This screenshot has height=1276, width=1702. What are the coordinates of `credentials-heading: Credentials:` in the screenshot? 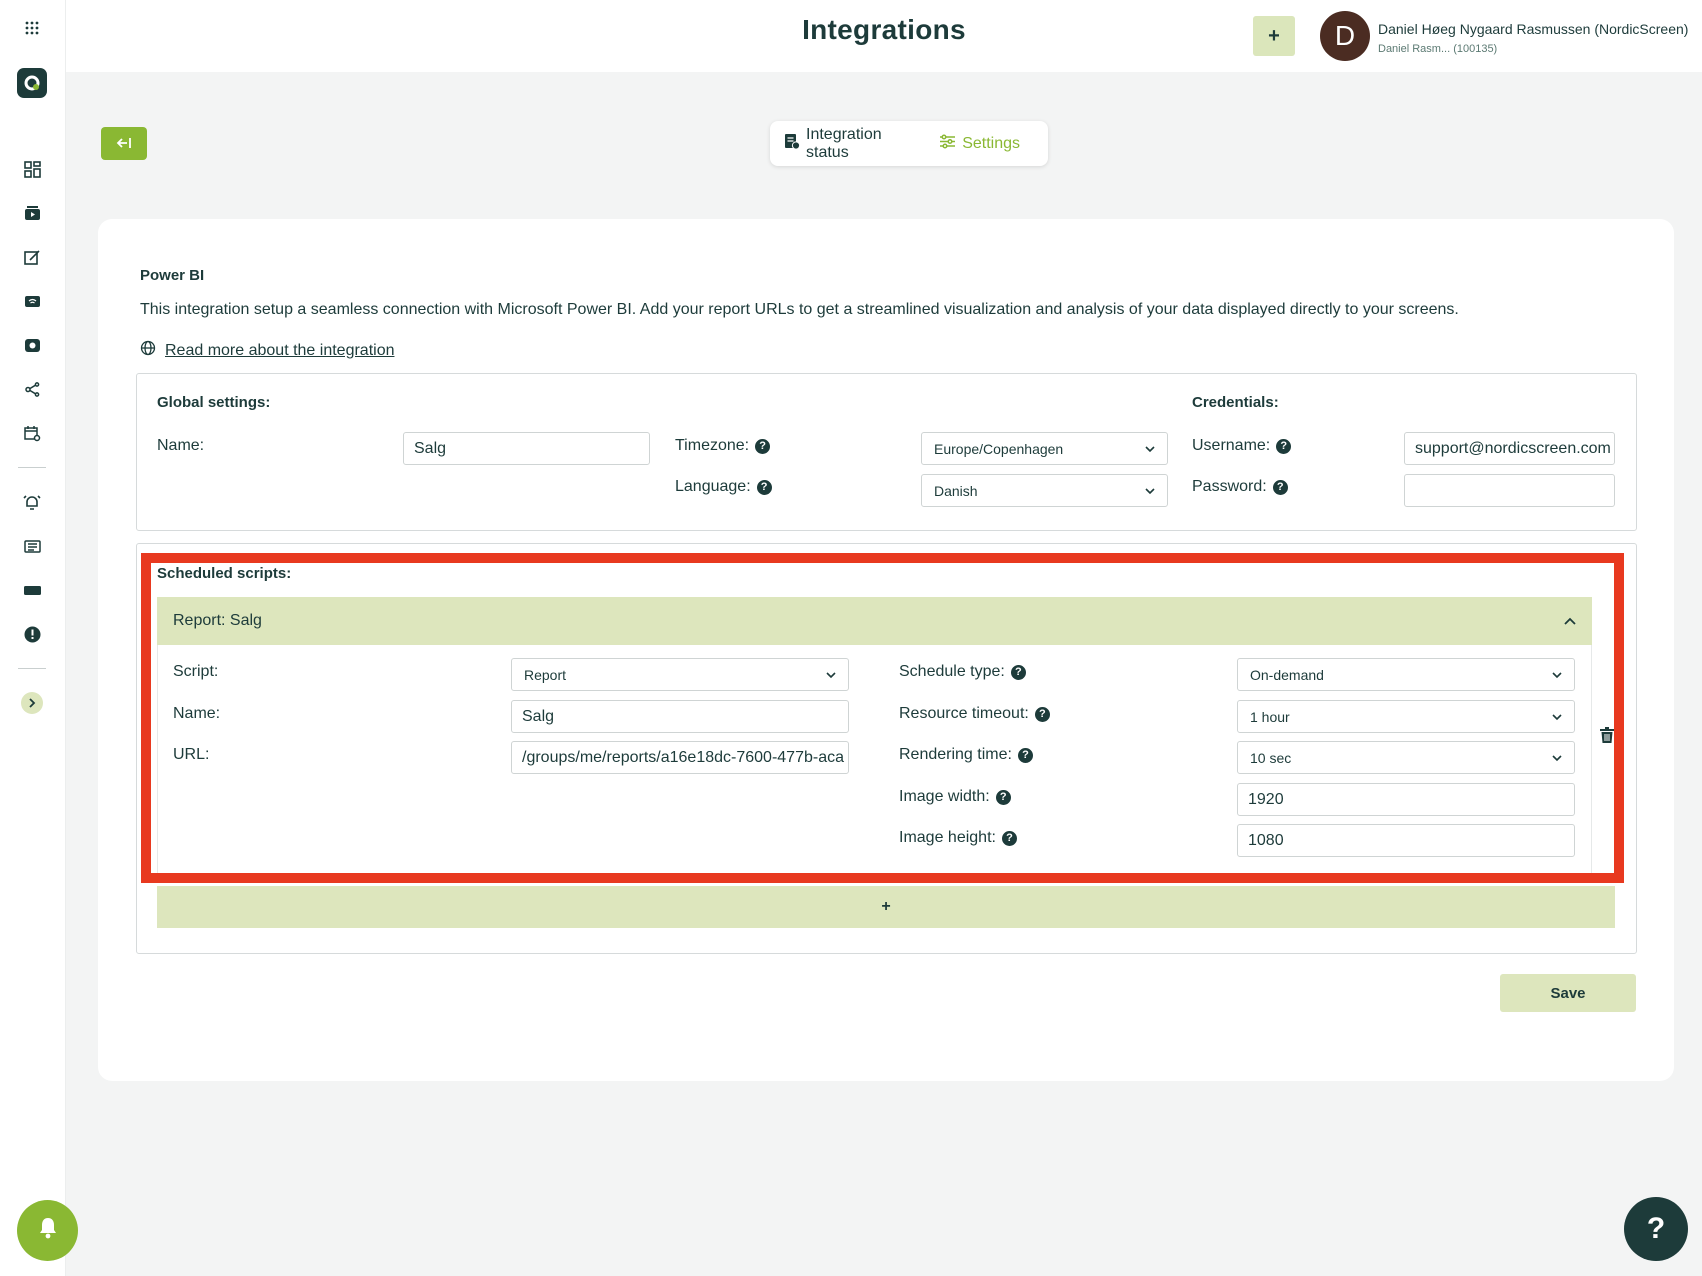 It's located at (1235, 402).